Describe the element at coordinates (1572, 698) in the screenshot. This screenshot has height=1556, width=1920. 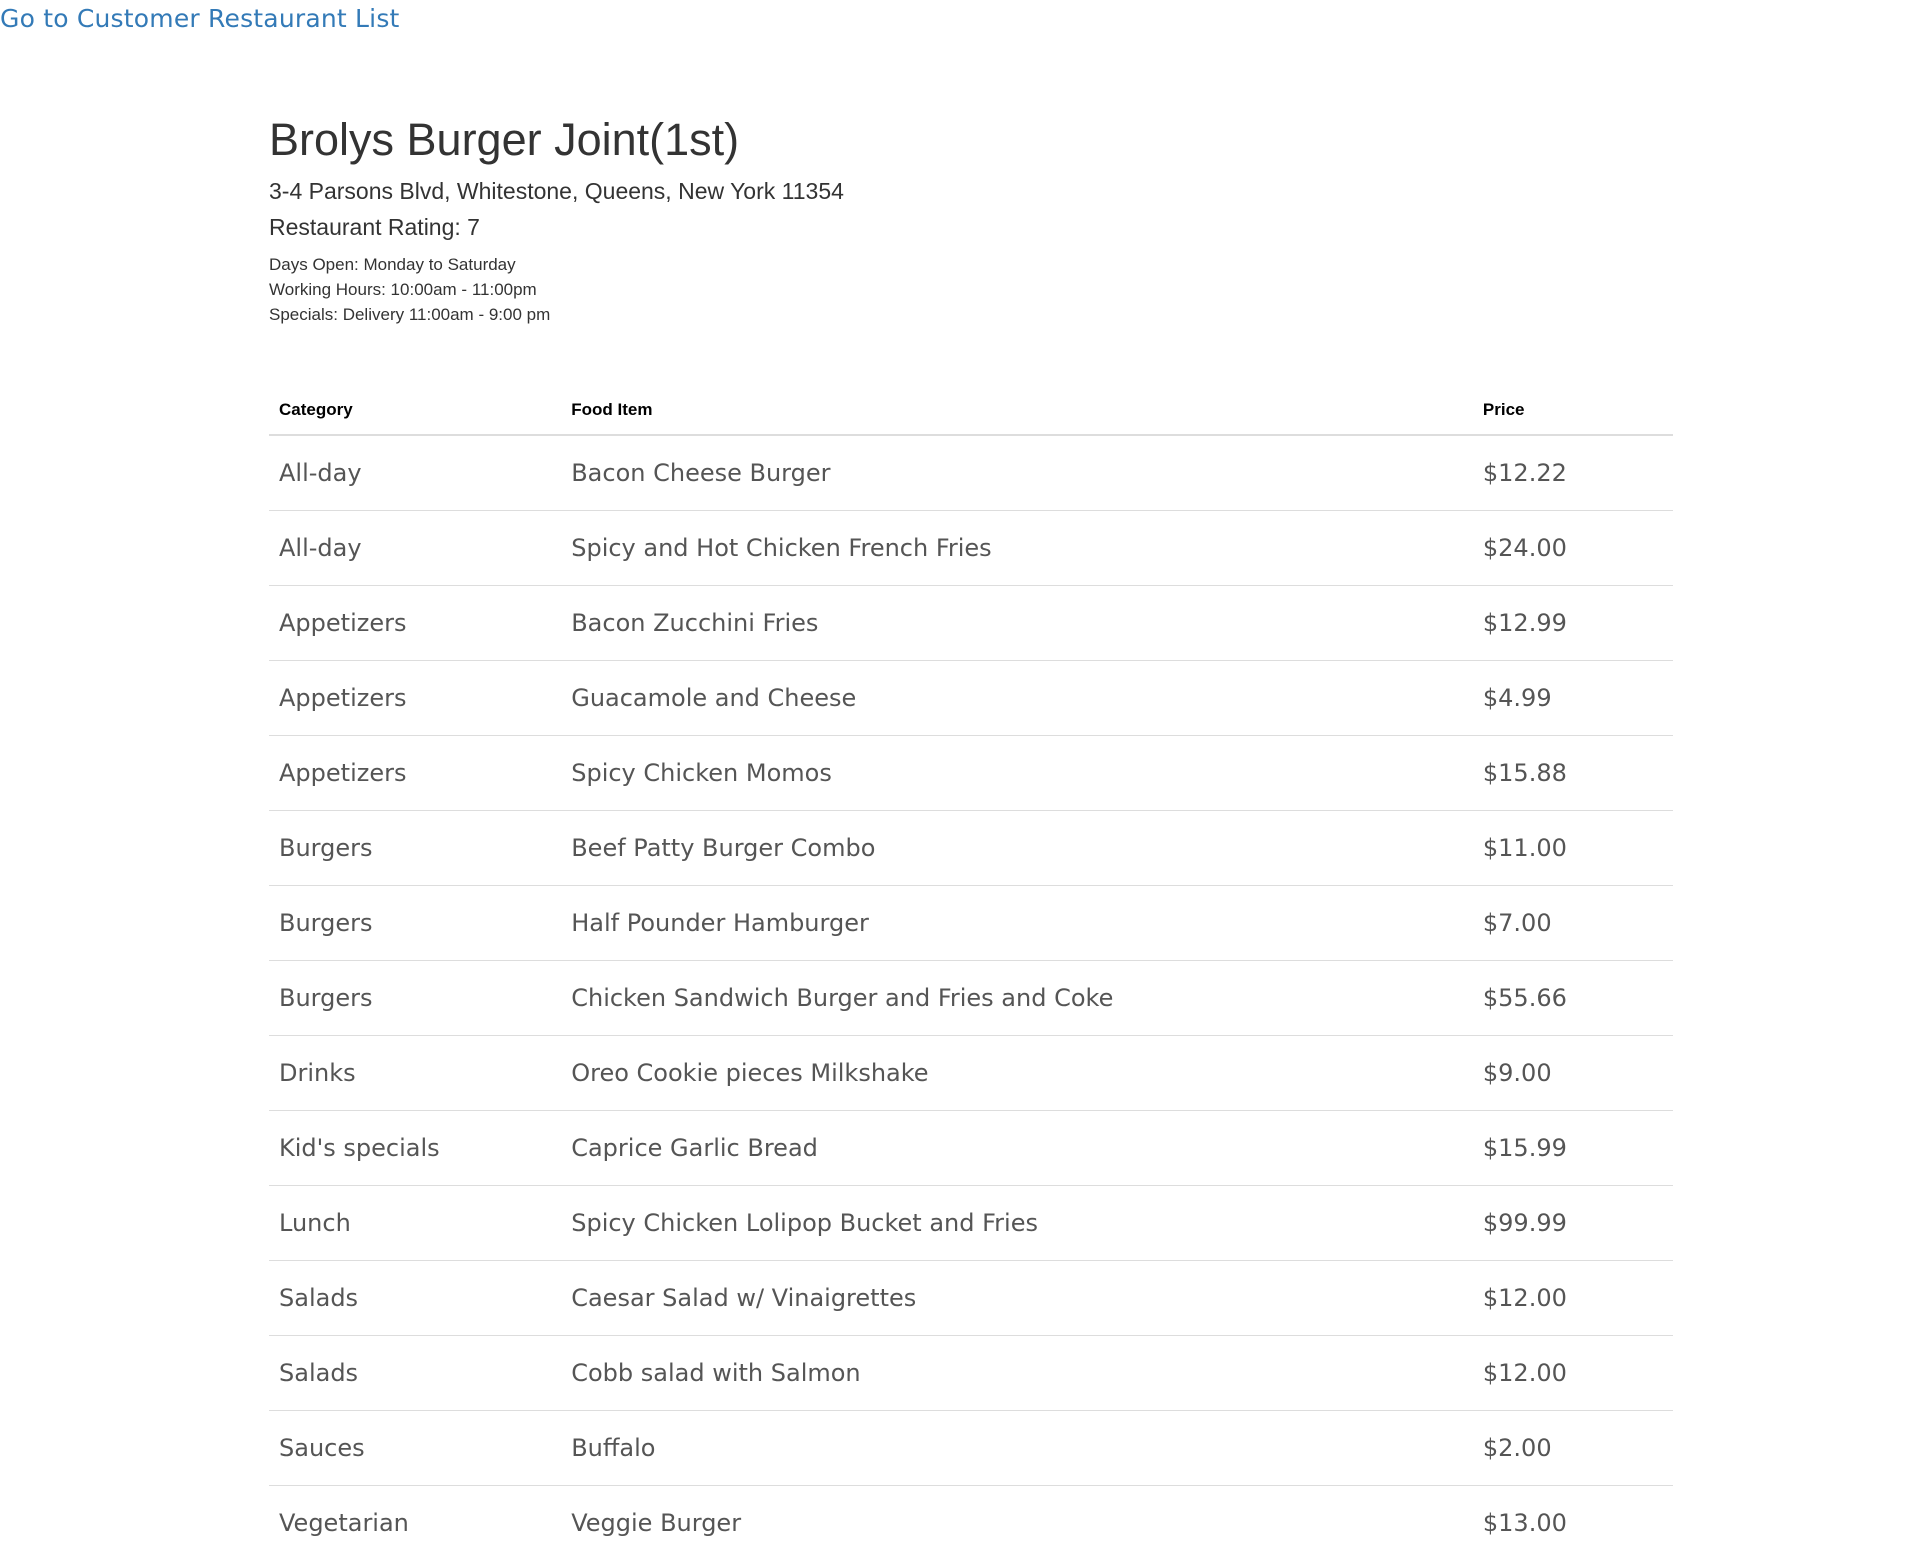
I see `price-cell: $4.99` at that location.